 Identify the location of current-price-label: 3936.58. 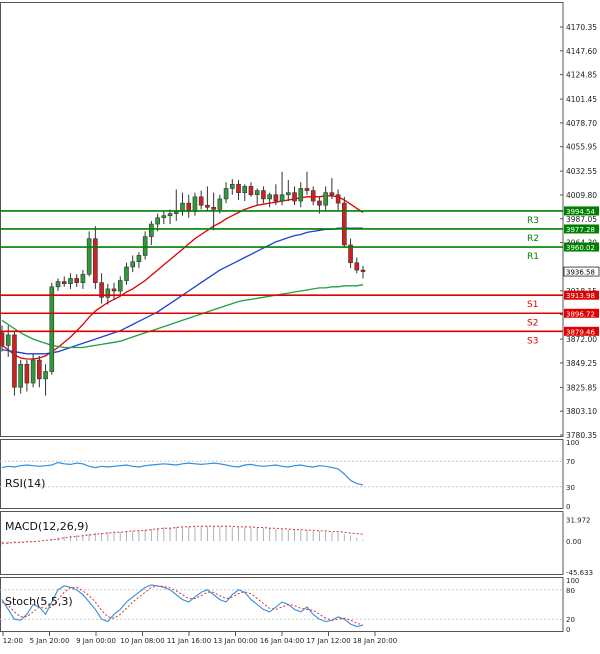
(580, 273).